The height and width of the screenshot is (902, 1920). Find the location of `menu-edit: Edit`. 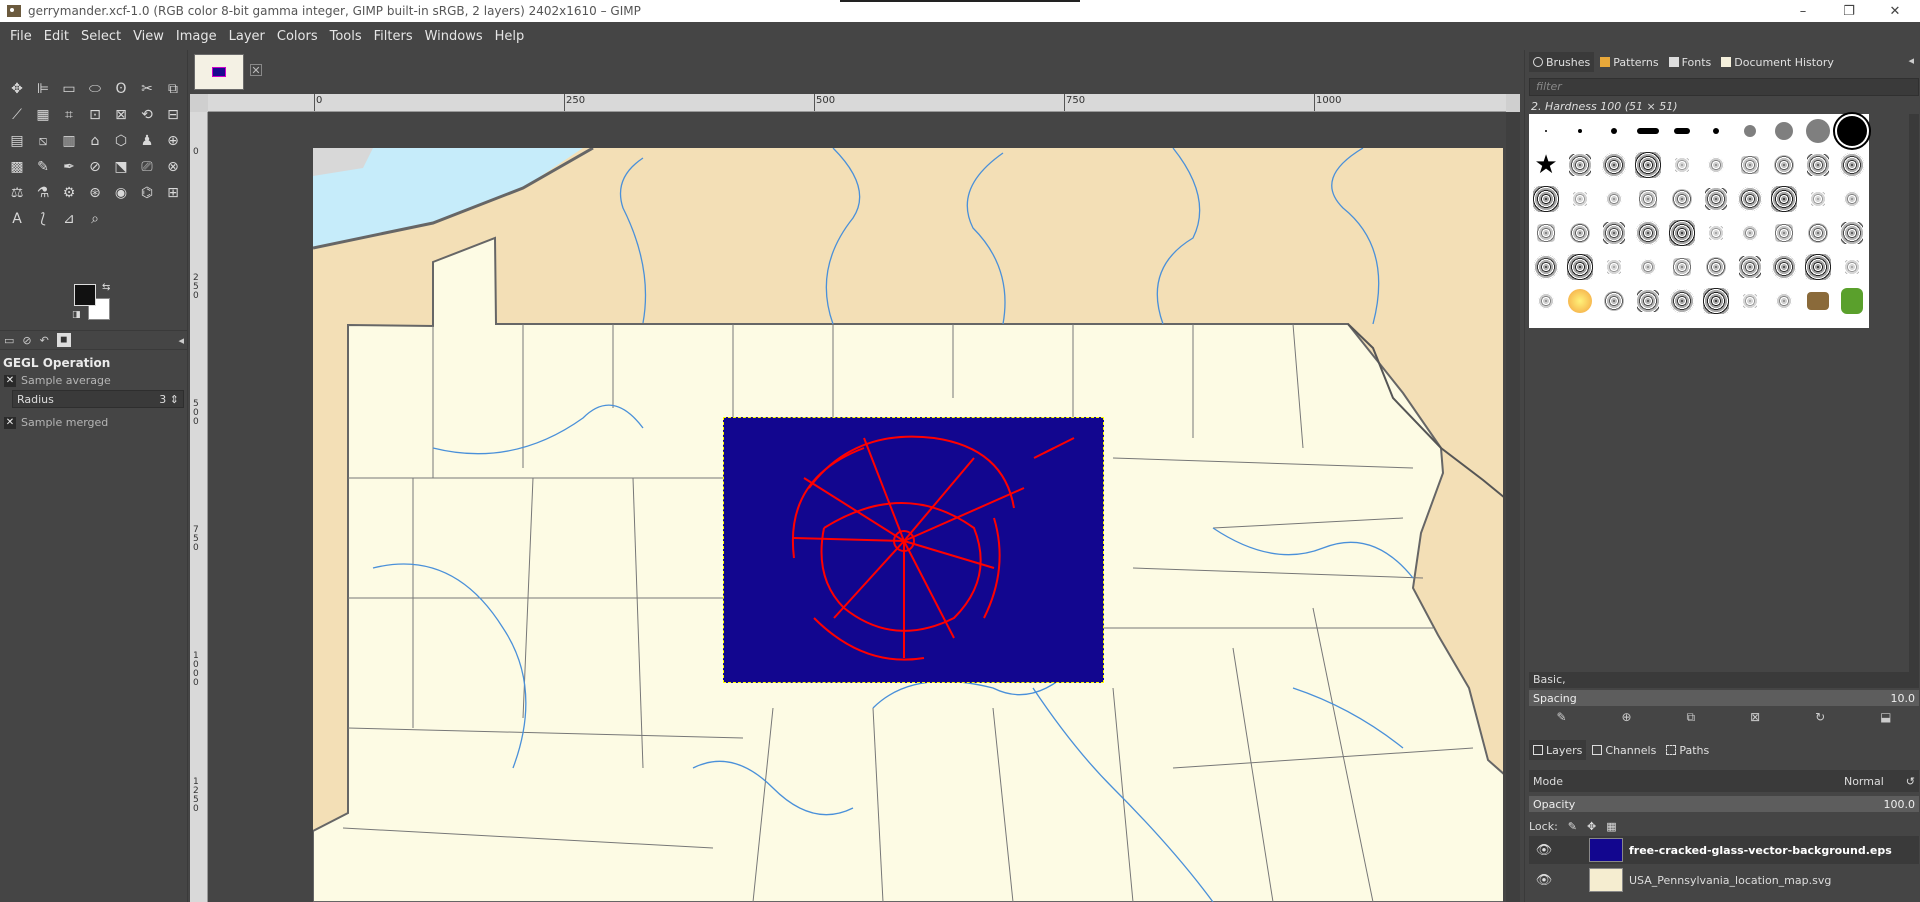

menu-edit: Edit is located at coordinates (56, 36).